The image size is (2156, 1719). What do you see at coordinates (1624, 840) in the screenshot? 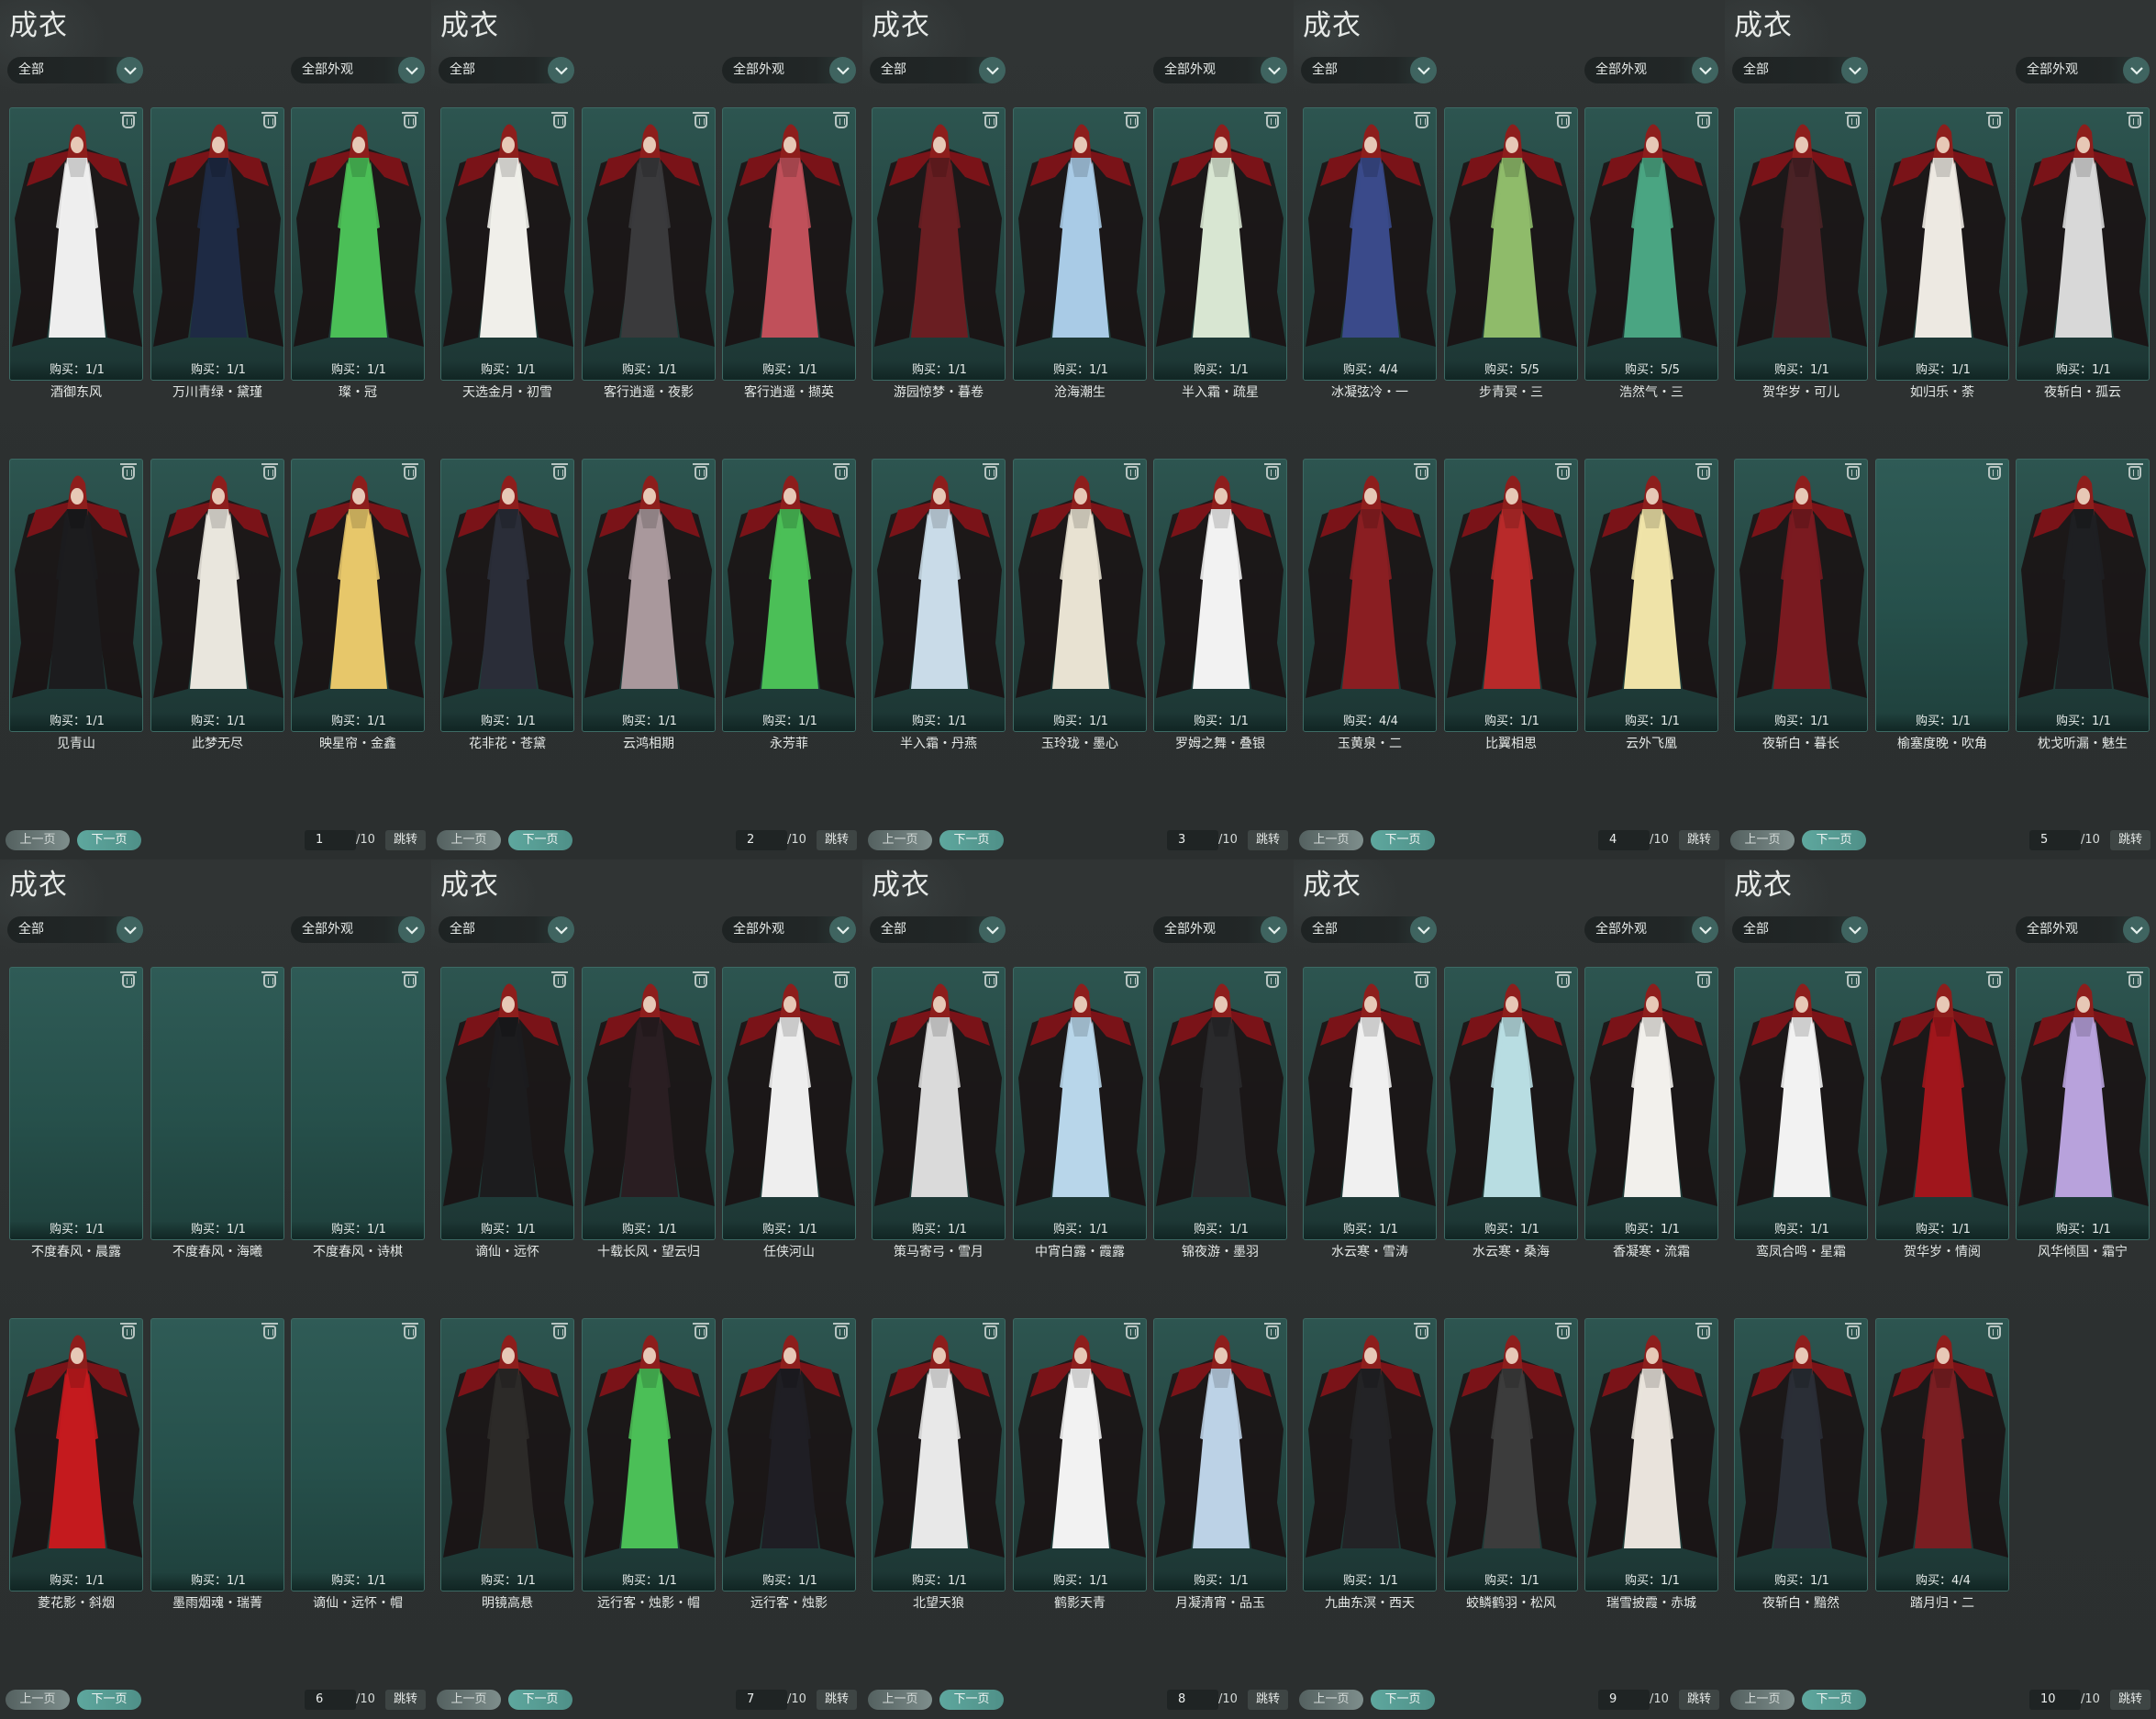
I see `page-number-input: 4` at bounding box center [1624, 840].